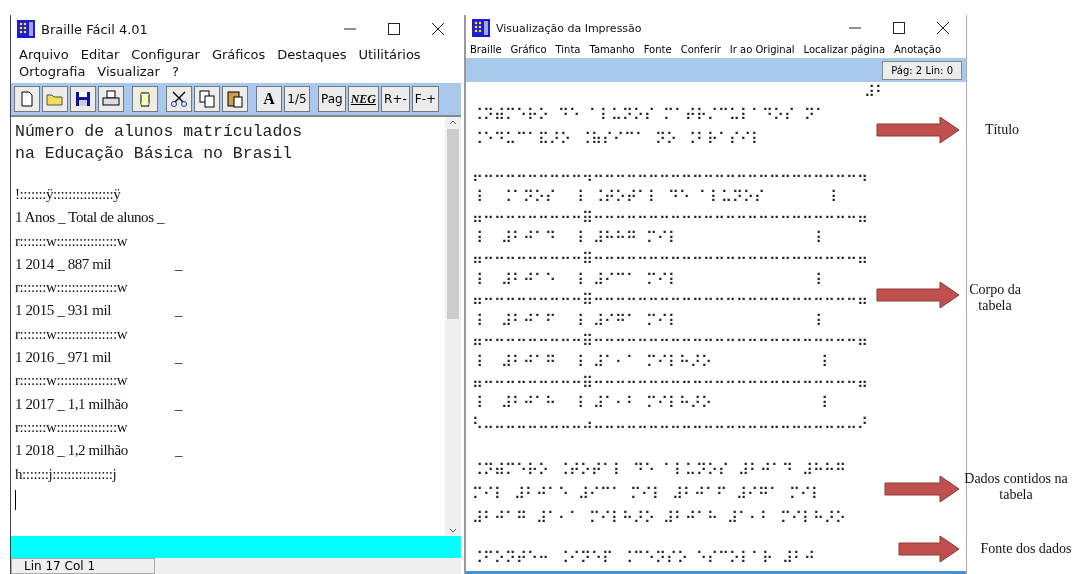 Image resolution: width=1081 pixels, height=574 pixels. What do you see at coordinates (649, 114) in the screenshot?
I see `braille-line: ⠨⠝⠾⠍⠑⠗⠕ ⠙⠑ ⠁⠇⠥⠝⠕⠎ ⠍⠁⠞⠗⠌⠉⠥⠇⠁⠙⠕⠎ ⠝⠁` at bounding box center [649, 114].